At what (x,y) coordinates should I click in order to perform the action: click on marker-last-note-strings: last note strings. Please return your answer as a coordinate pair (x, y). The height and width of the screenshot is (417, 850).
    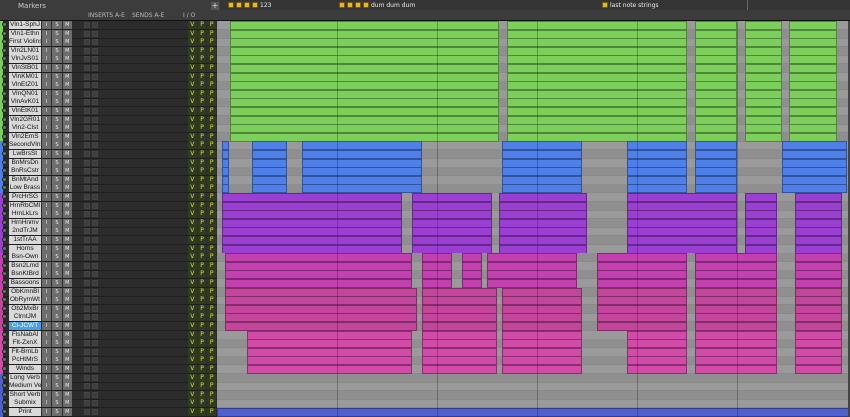
    Looking at the image, I should click on (630, 5).